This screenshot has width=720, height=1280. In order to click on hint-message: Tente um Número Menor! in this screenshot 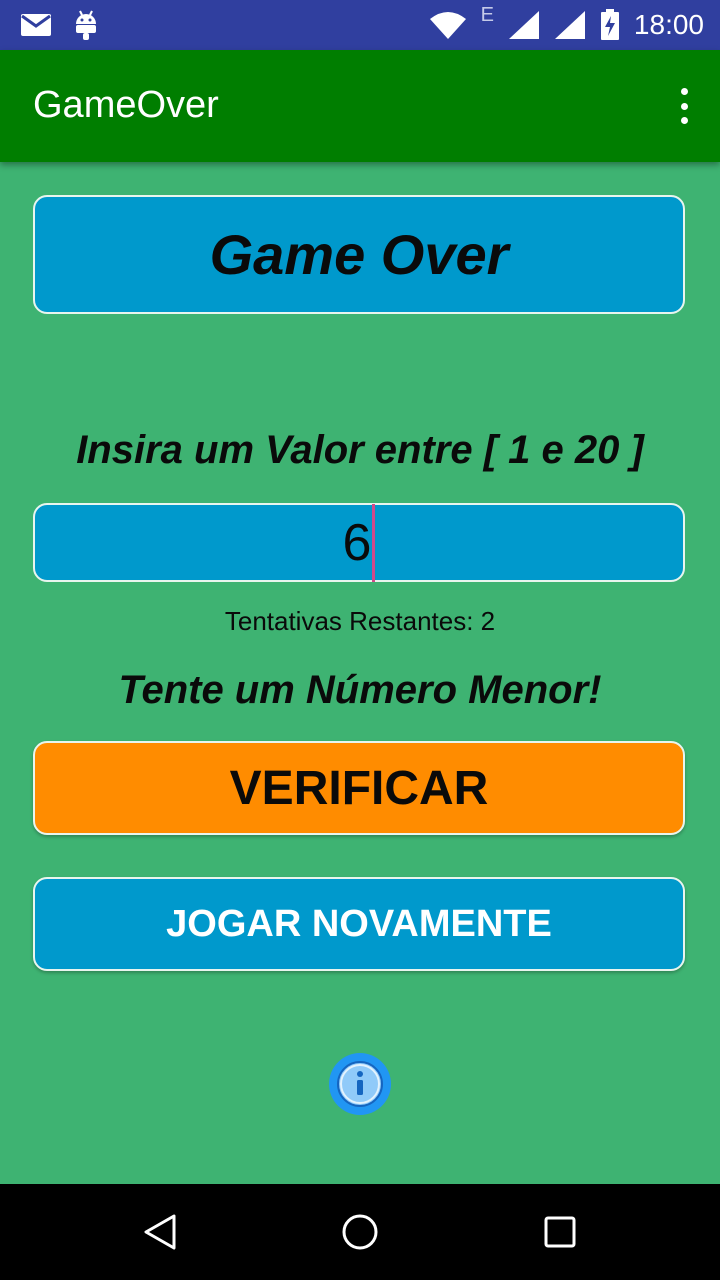, I will do `click(360, 690)`.